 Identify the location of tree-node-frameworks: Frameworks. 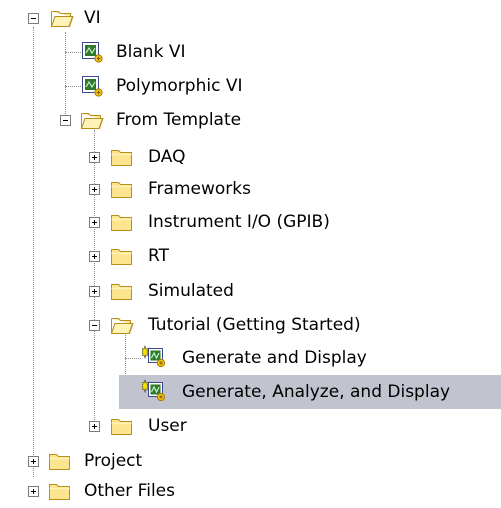
(250, 189).